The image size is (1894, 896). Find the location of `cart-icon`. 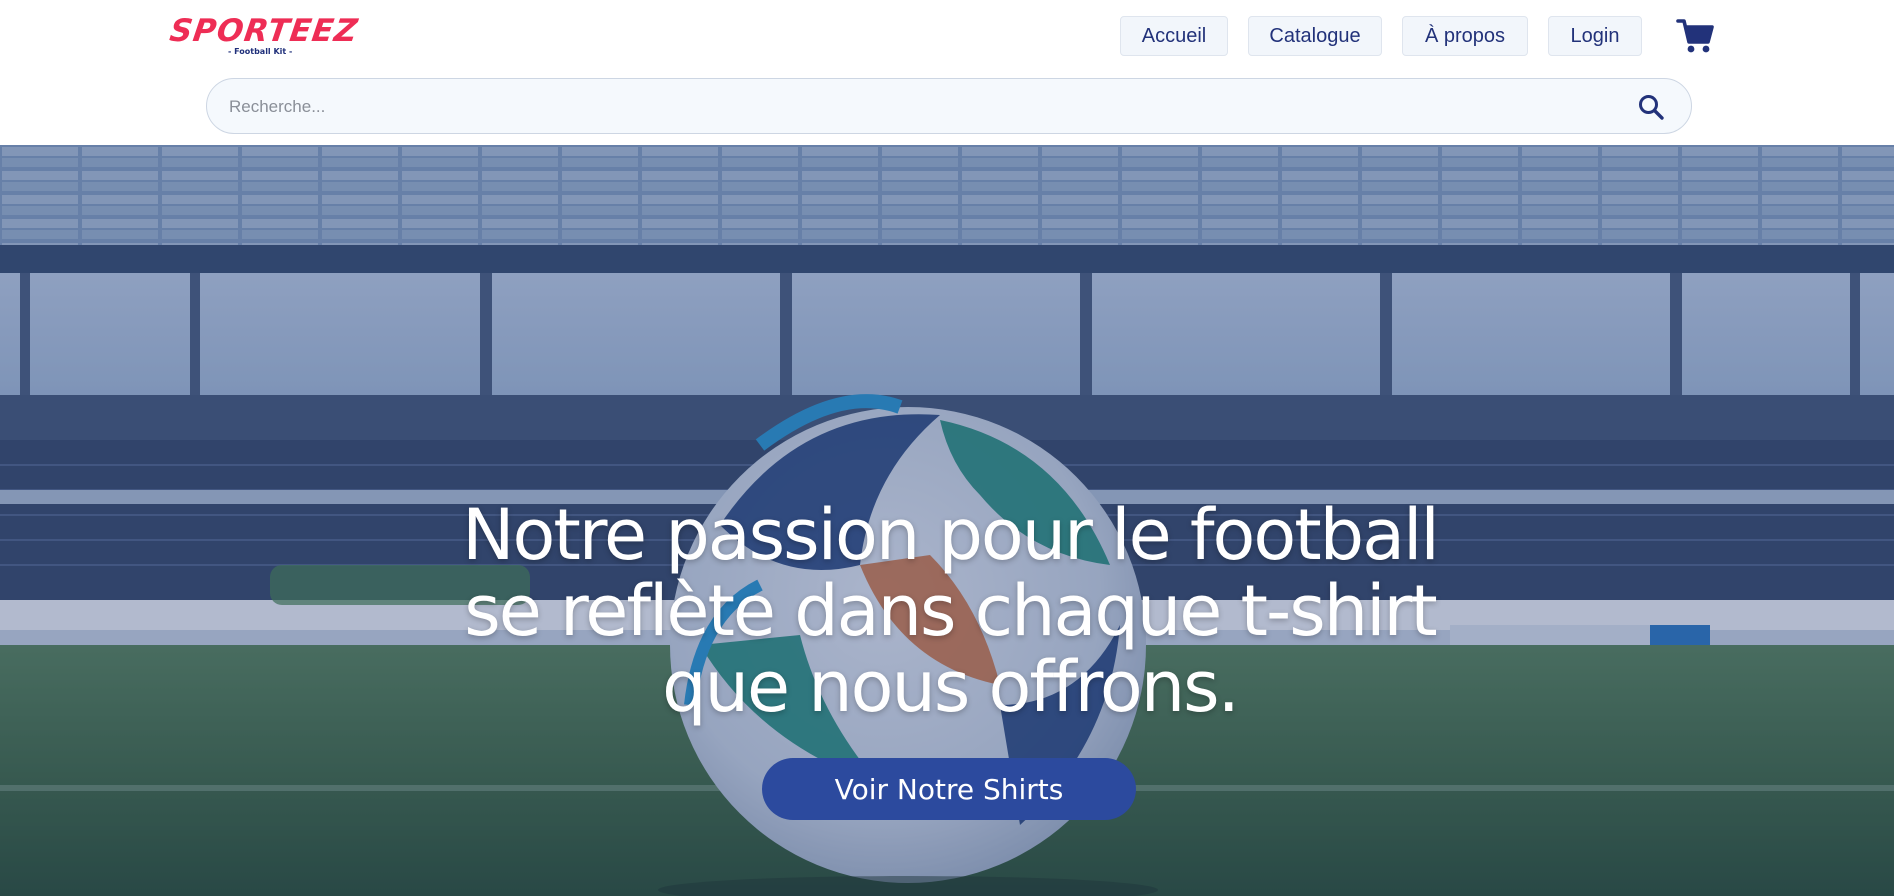

cart-icon is located at coordinates (1695, 36).